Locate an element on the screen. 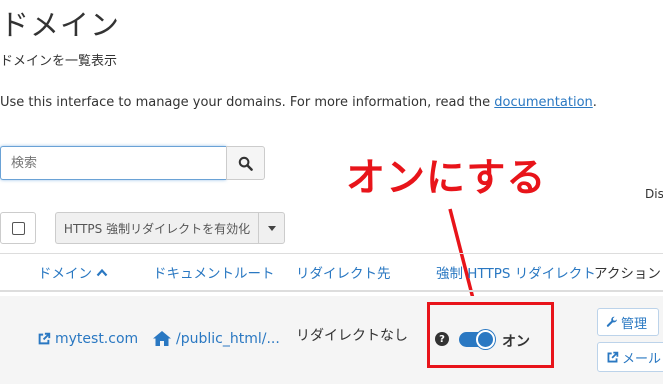  search-group is located at coordinates (132, 163).